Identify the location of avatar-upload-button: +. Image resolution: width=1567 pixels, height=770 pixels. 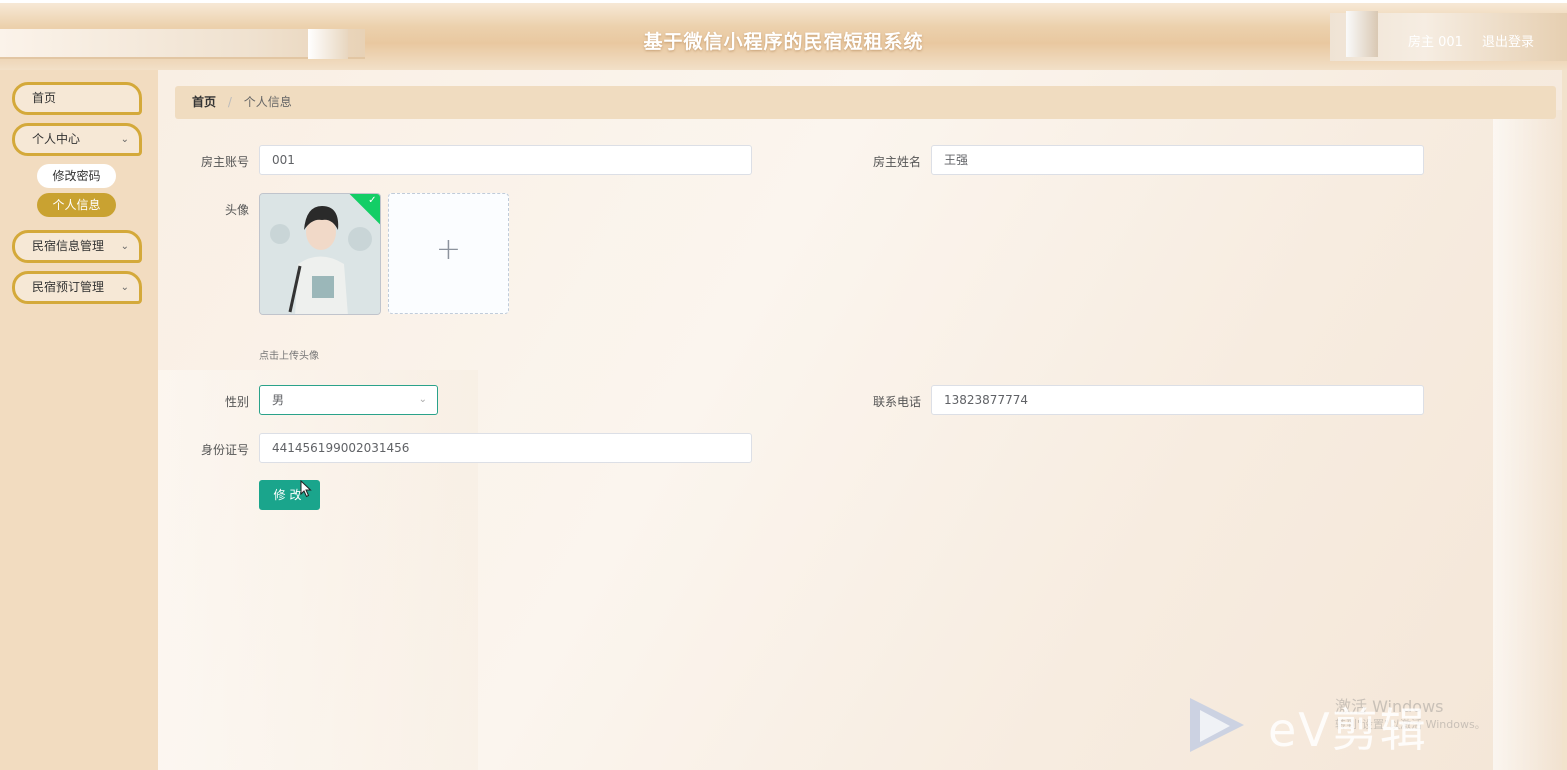
(448, 253).